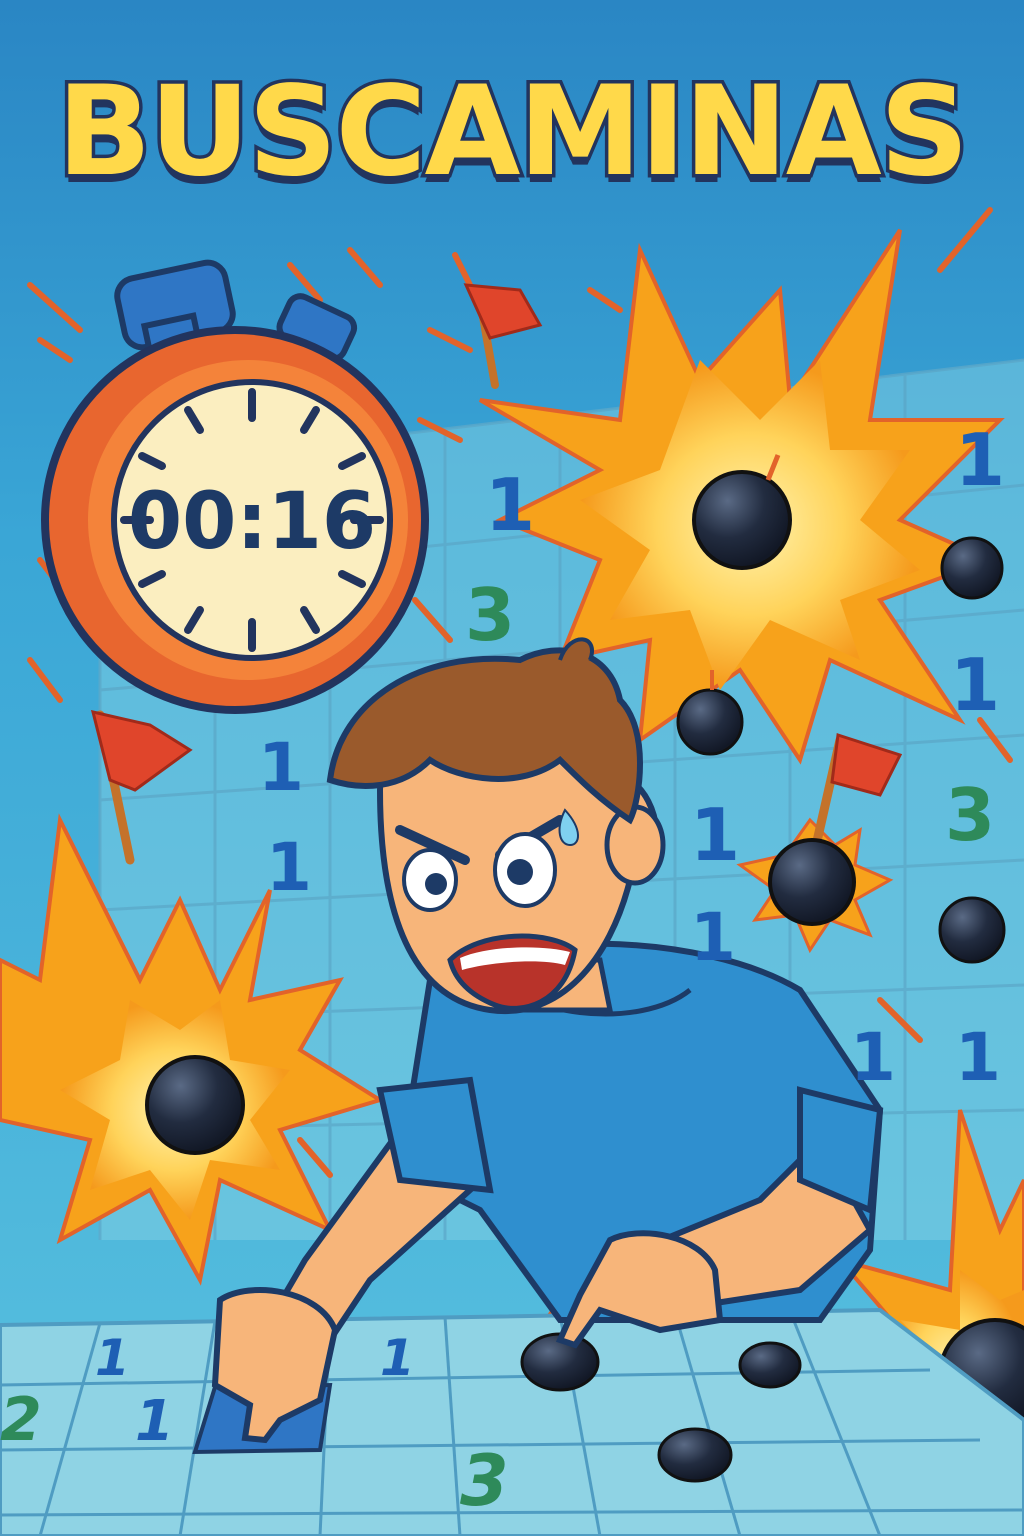 This screenshot has width=1024, height=1536. I want to click on game-title: BUSCAMINAS, so click(512, 132).